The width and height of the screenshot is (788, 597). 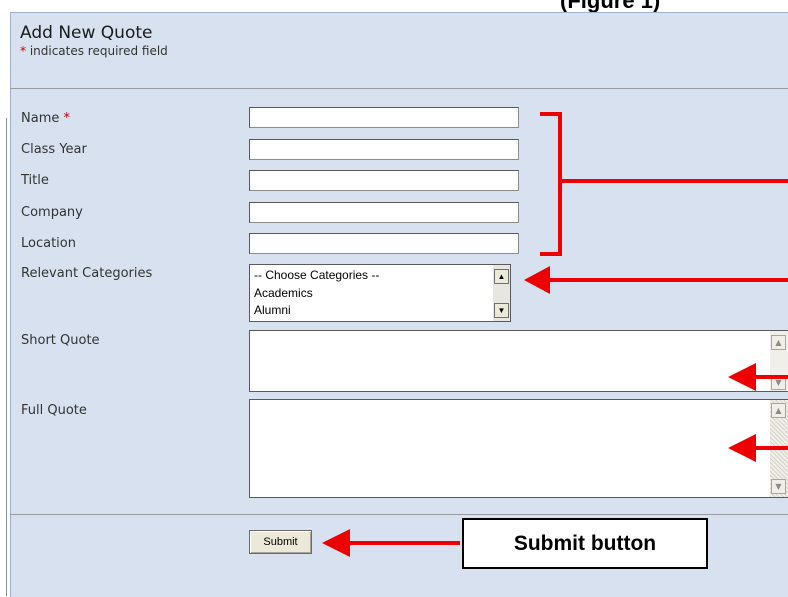 I want to click on full-quote-arrow, so click(x=758, y=448).